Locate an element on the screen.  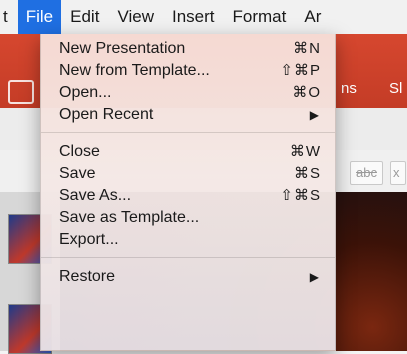
shortcut-label: ⌘O is located at coordinates (306, 92).